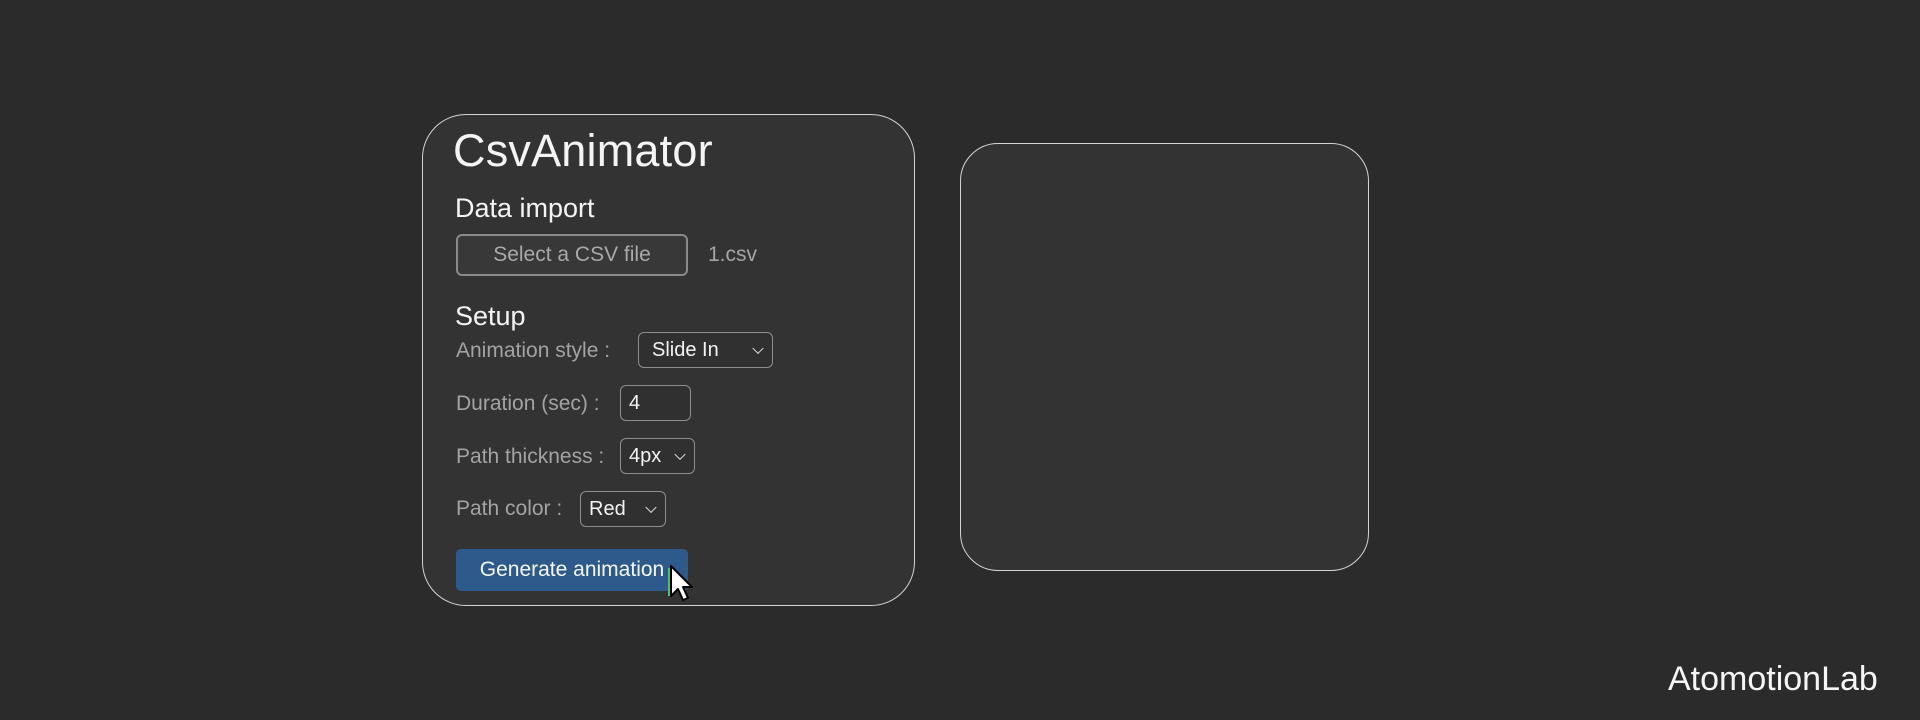  What do you see at coordinates (607, 508) in the screenshot?
I see `path-color-value: Red` at bounding box center [607, 508].